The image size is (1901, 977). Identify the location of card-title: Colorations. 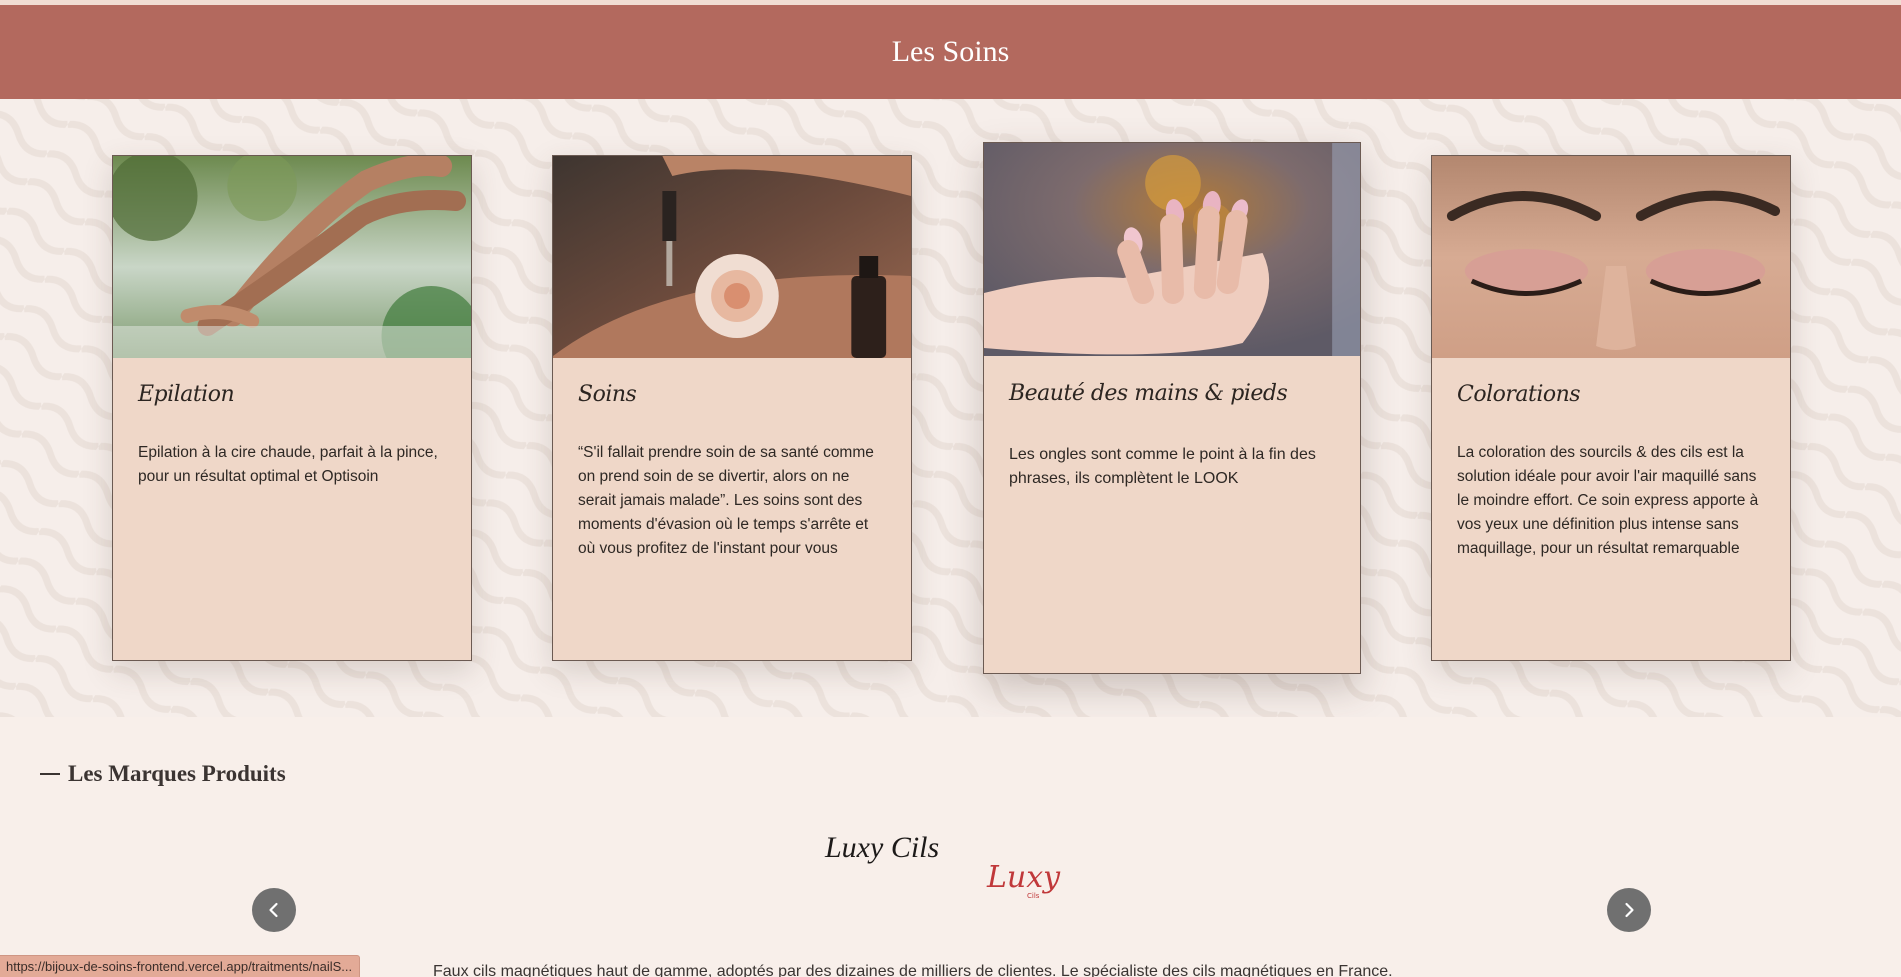
(1519, 394).